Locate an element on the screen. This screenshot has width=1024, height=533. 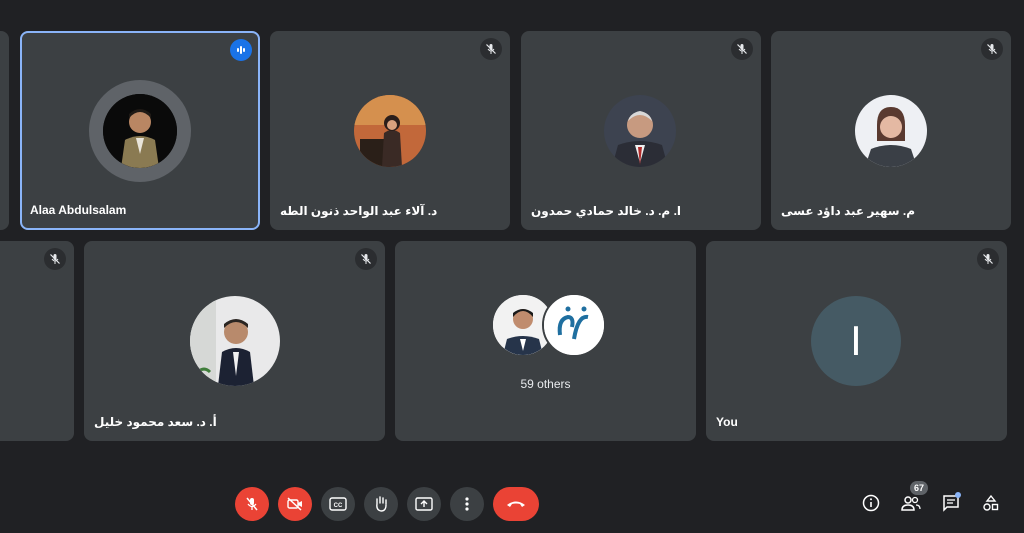
participant-name: د. آلاء عبد الواحد ذنون الطه is located at coordinates (359, 211).